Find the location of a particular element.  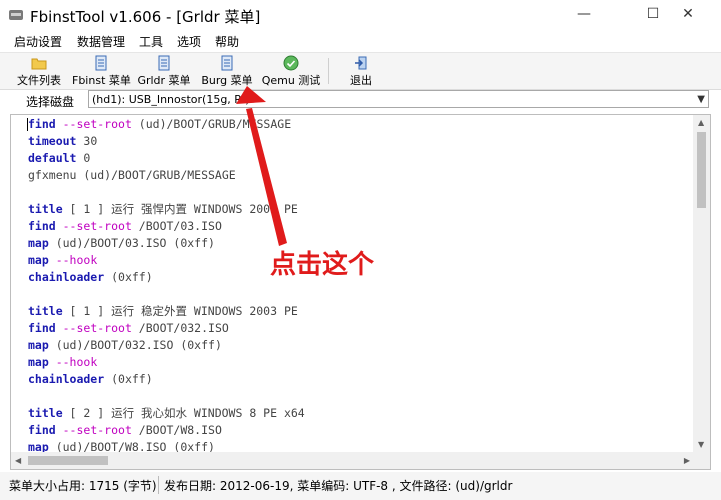

disk-label: 选择磁盘 is located at coordinates (50, 102).